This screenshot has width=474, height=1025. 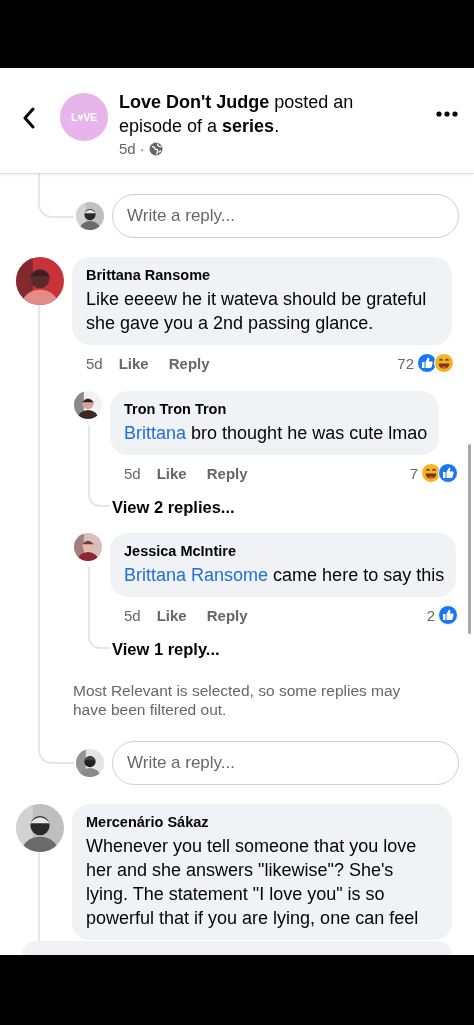 What do you see at coordinates (155, 433) in the screenshot?
I see `mention-link: Brittana` at bounding box center [155, 433].